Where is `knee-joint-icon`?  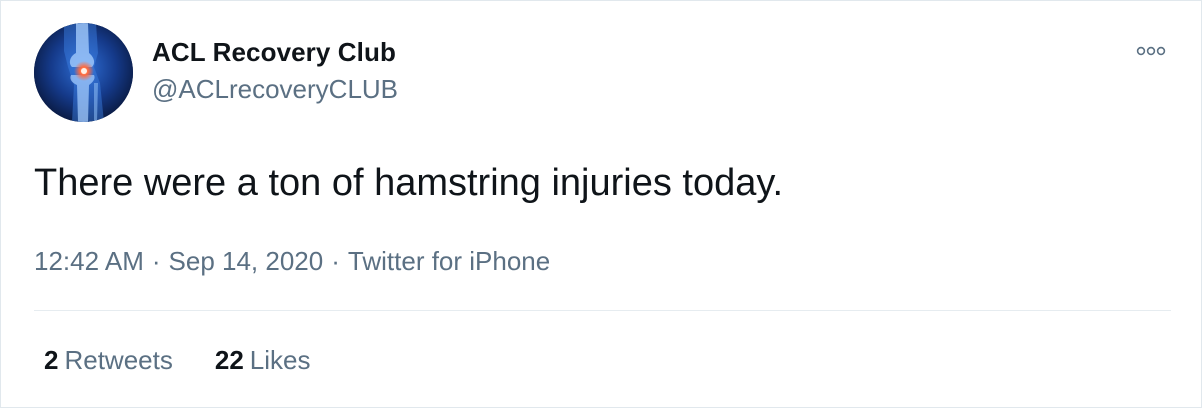
knee-joint-icon is located at coordinates (83, 72).